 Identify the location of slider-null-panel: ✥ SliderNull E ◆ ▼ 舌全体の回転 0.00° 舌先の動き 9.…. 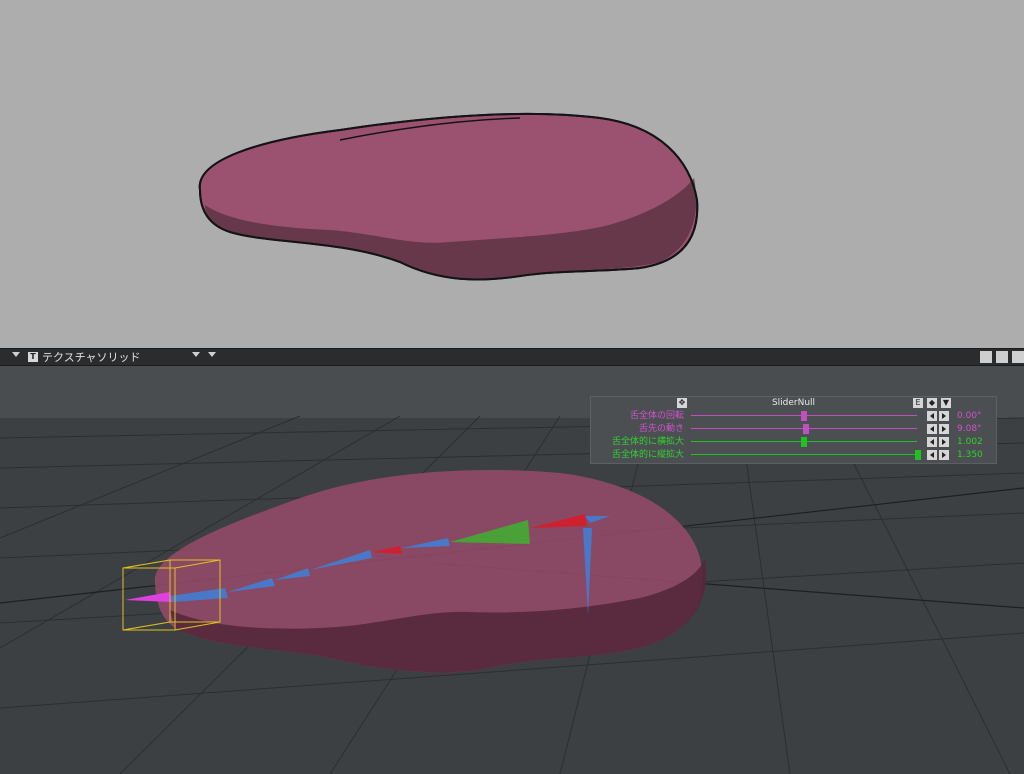
(793, 430).